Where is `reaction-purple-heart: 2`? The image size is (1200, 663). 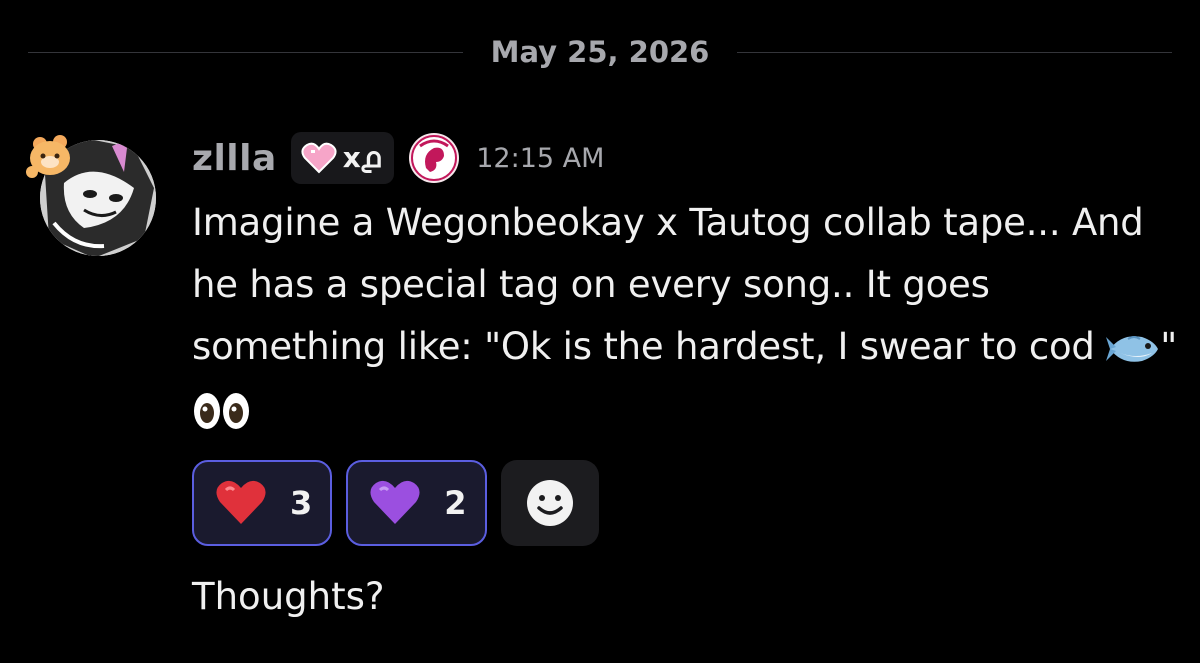 reaction-purple-heart: 2 is located at coordinates (416, 503).